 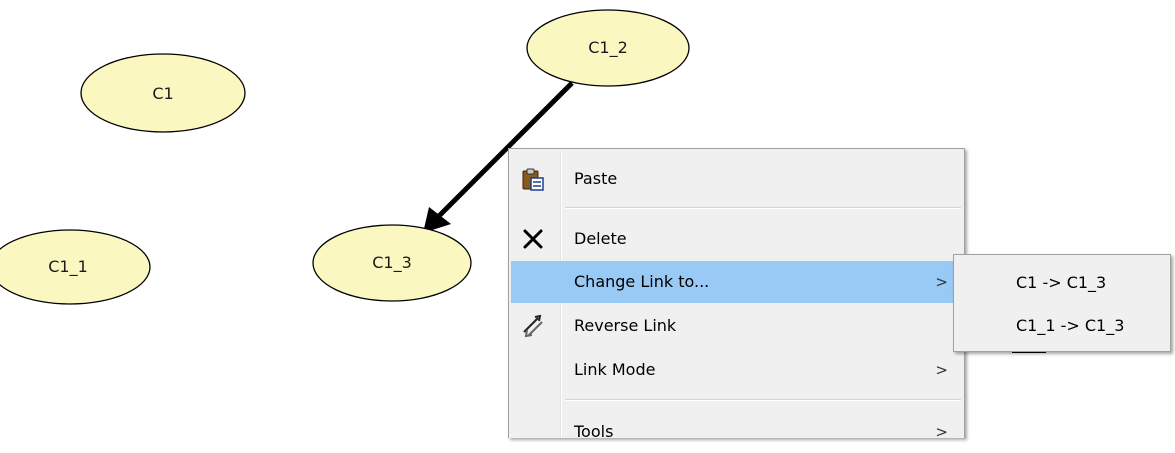 What do you see at coordinates (608, 47) in the screenshot?
I see `node-label-c1_2: C1_2` at bounding box center [608, 47].